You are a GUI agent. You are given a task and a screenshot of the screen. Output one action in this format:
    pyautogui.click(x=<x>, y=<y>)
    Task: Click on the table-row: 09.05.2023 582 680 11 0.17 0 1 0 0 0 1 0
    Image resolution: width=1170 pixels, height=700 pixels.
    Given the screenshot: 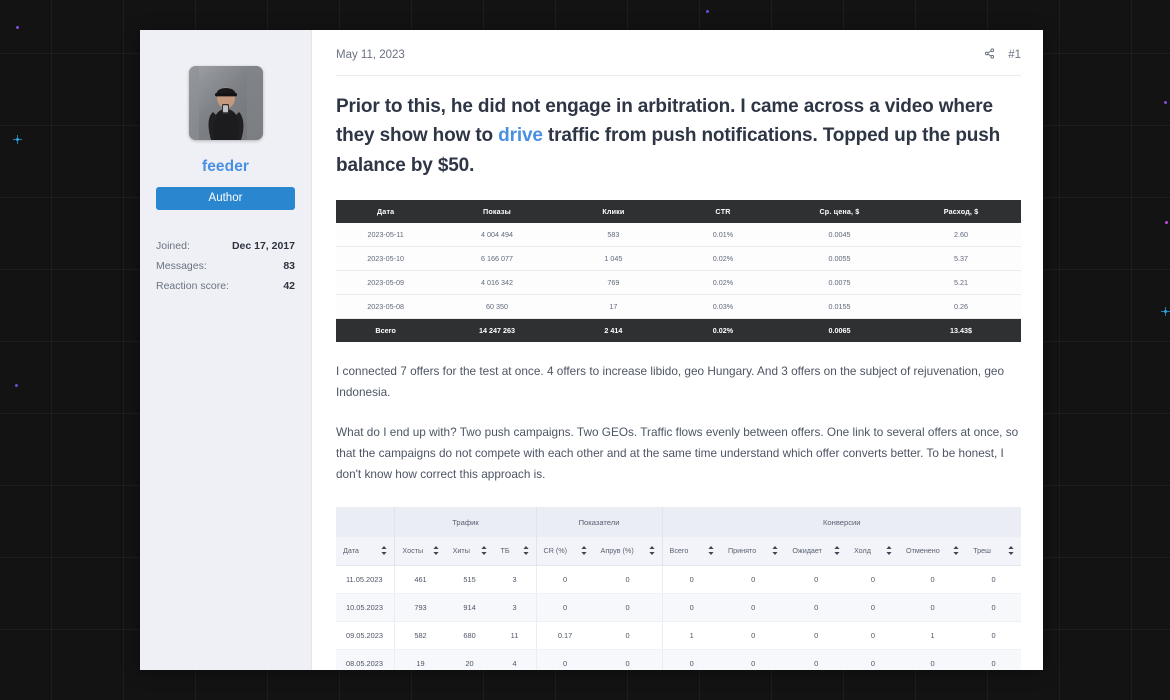 What is the action you would take?
    pyautogui.click(x=678, y=636)
    